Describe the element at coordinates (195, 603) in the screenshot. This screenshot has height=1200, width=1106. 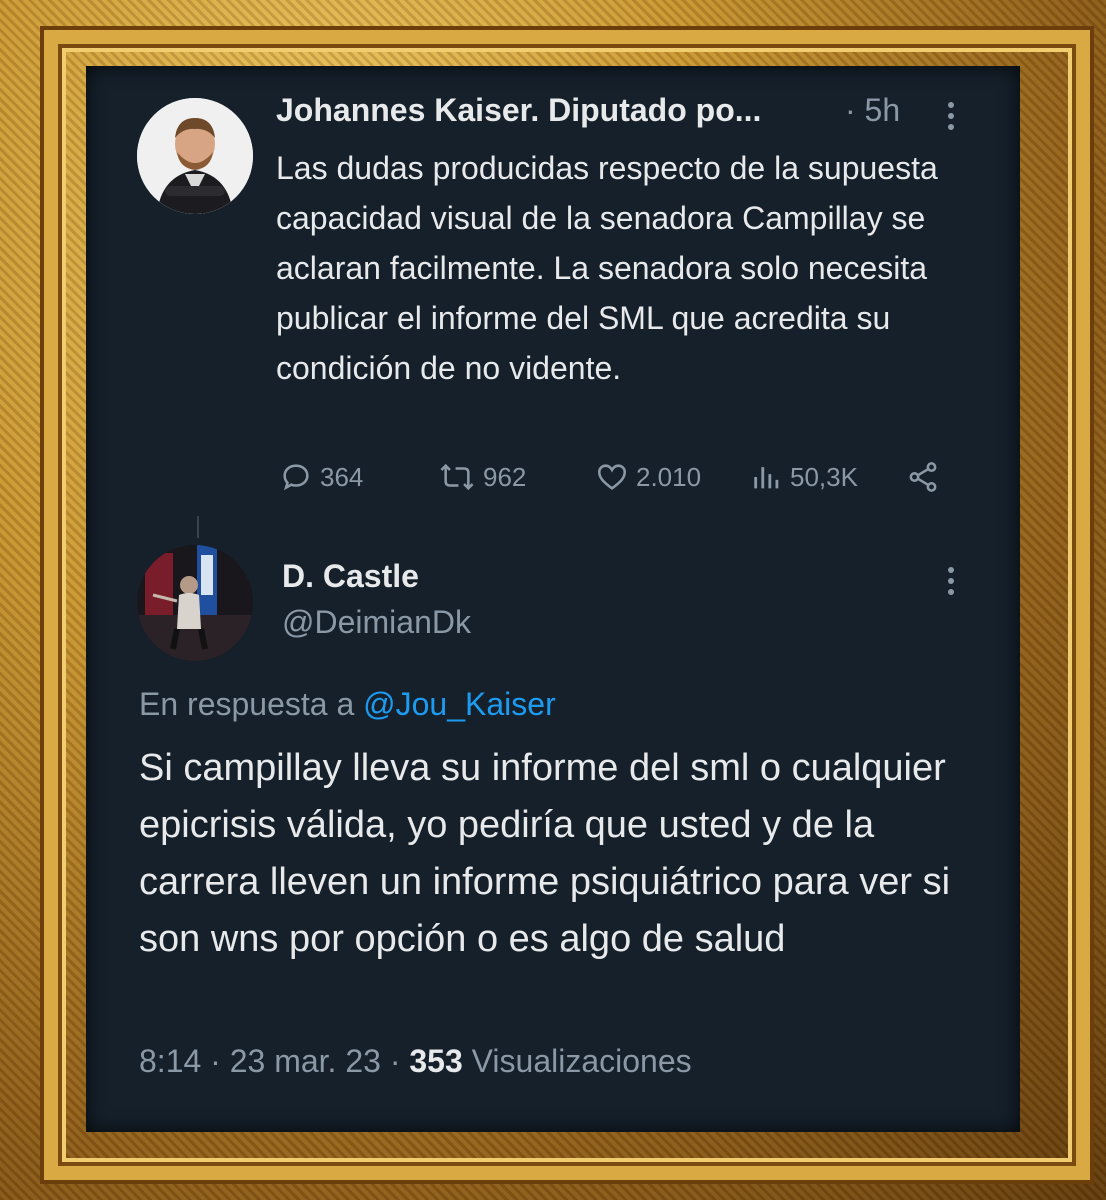
I see `castle-avatar` at that location.